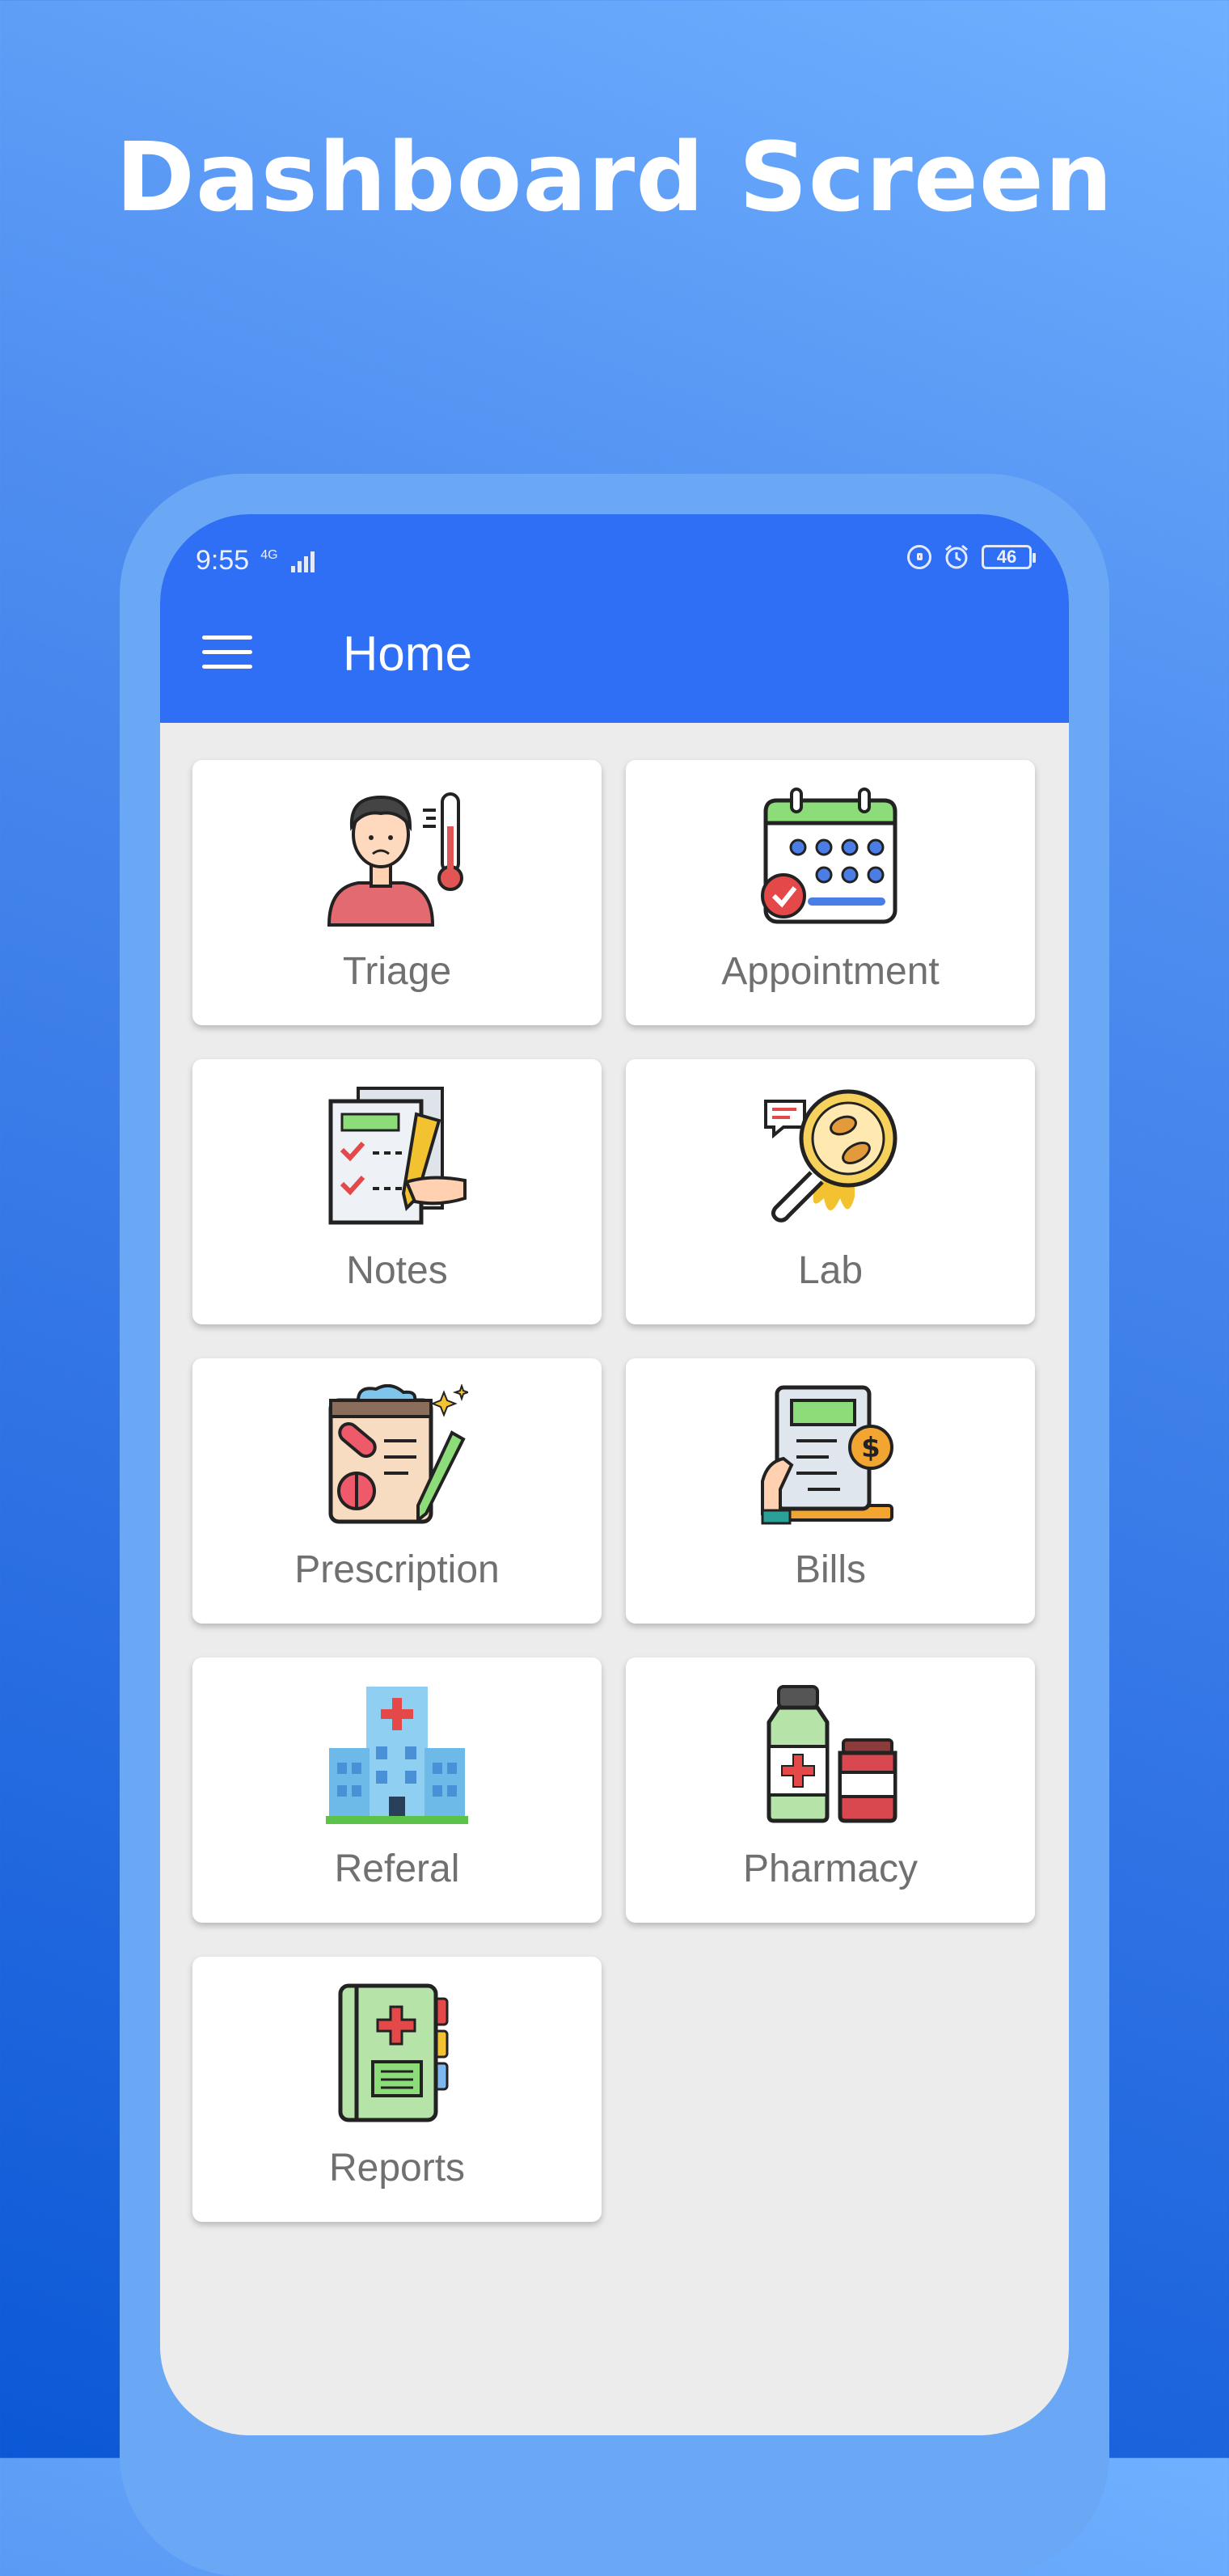 The height and width of the screenshot is (2576, 1229). Describe the element at coordinates (397, 2168) in the screenshot. I see `reports-label: Reports` at that location.